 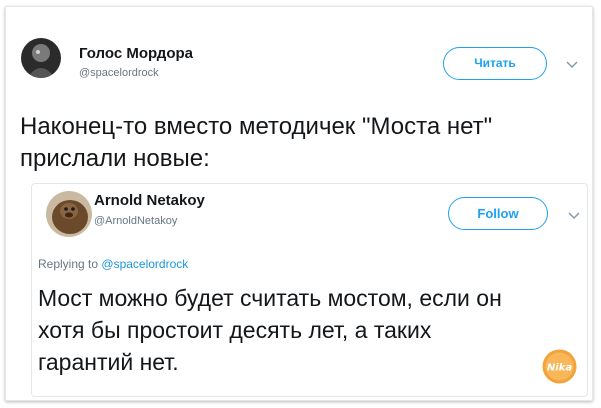 I want to click on watermark-icon: Nika, so click(x=559, y=366).